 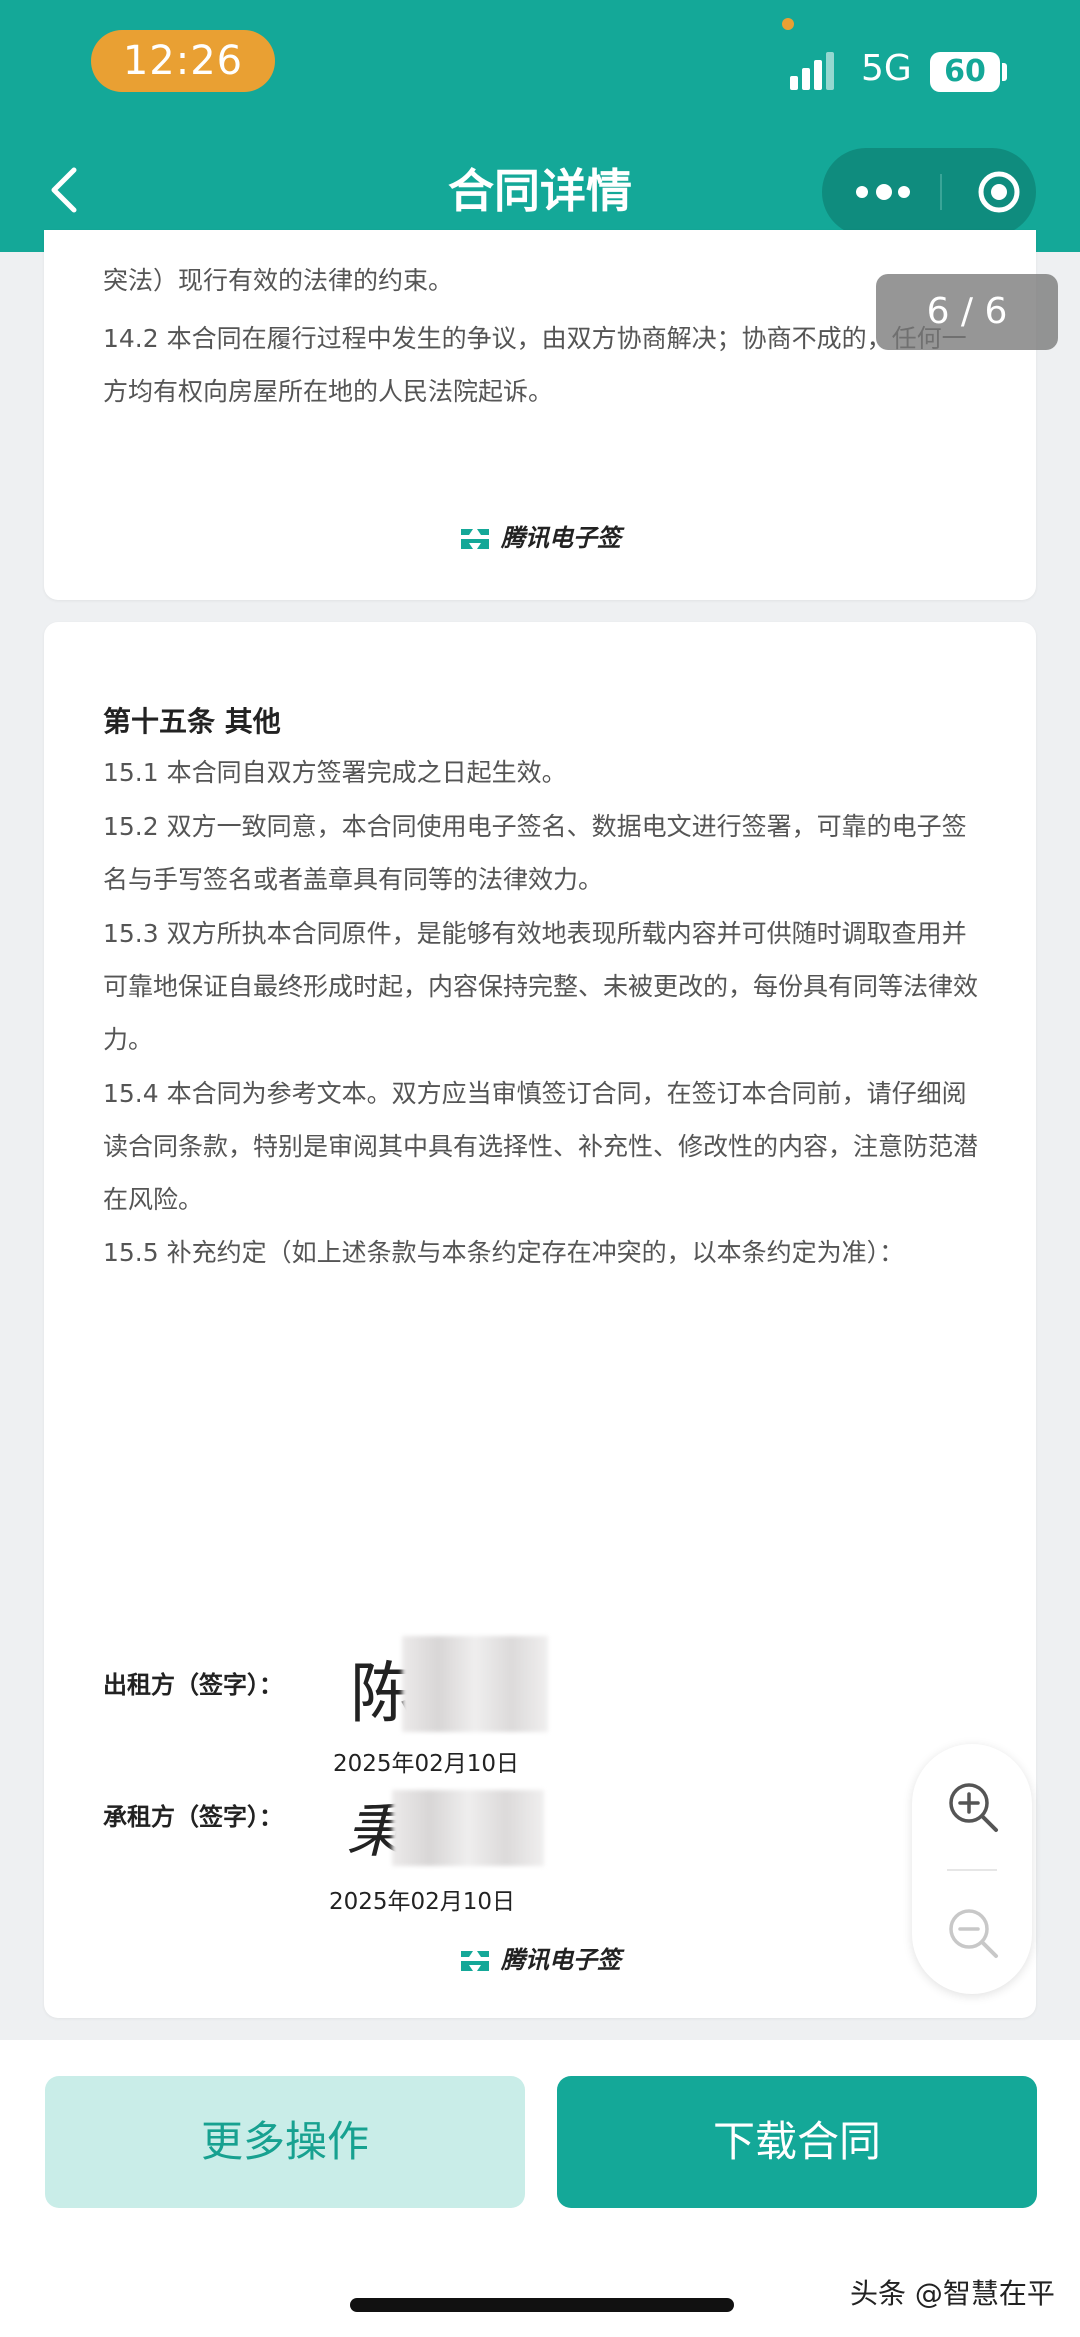 What do you see at coordinates (1004, 72) in the screenshot?
I see `battery-tip` at bounding box center [1004, 72].